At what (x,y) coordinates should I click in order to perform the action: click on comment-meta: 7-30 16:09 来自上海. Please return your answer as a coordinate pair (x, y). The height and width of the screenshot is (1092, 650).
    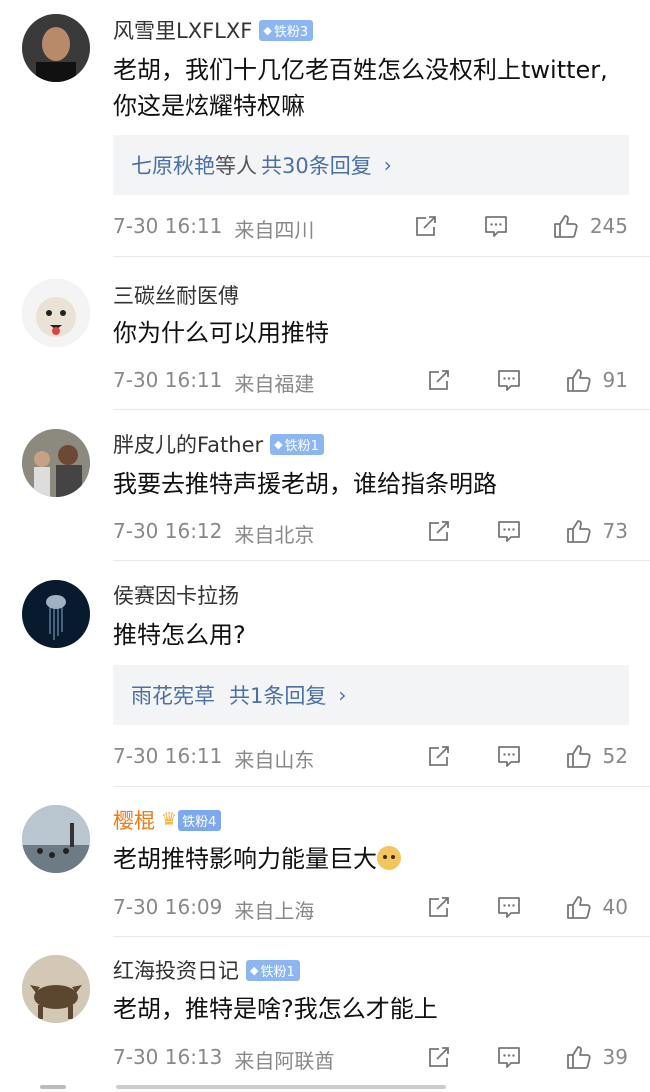
    Looking at the image, I should click on (213, 909).